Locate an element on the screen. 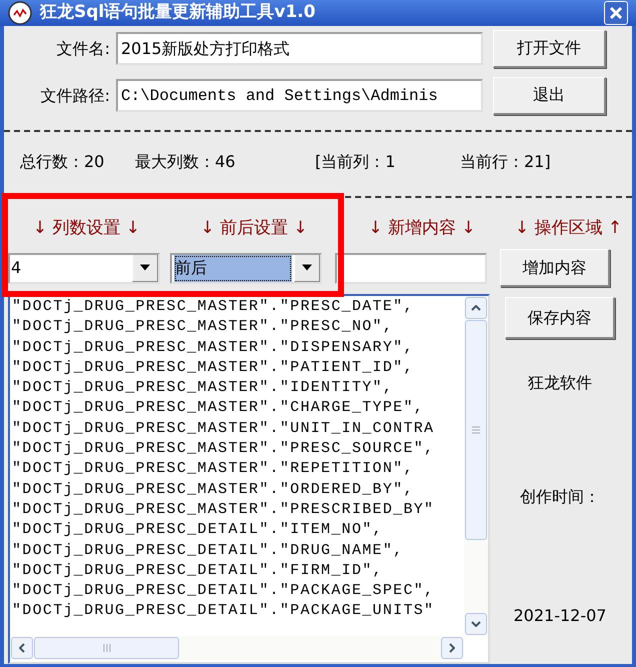  close-button is located at coordinates (616, 12).